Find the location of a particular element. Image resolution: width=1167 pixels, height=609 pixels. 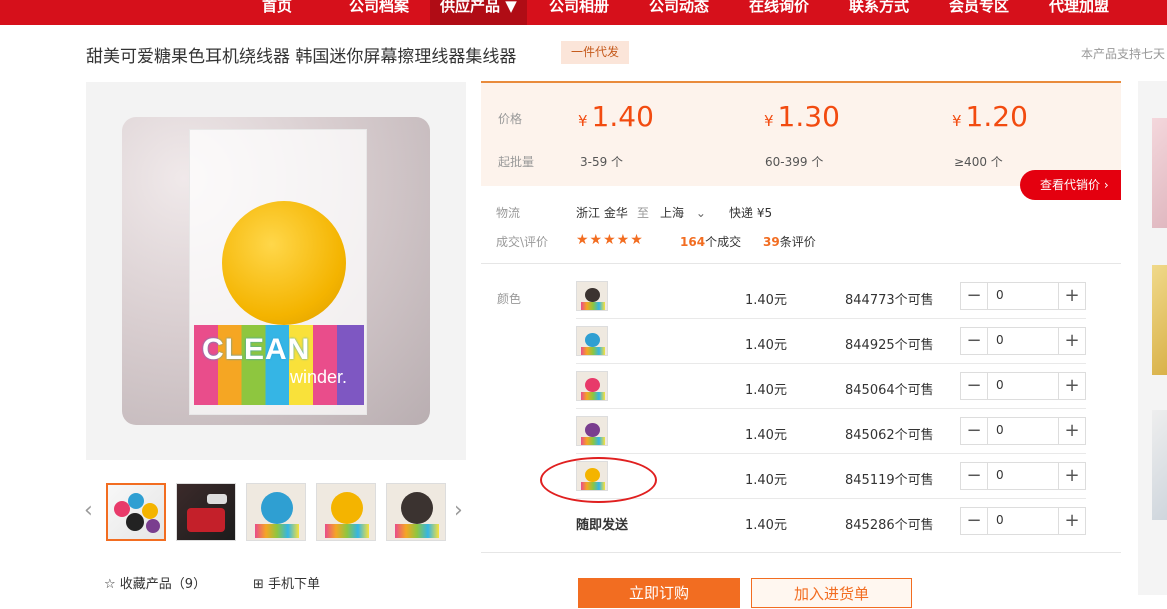

variant-stock: 845064个可售 is located at coordinates (889, 390).